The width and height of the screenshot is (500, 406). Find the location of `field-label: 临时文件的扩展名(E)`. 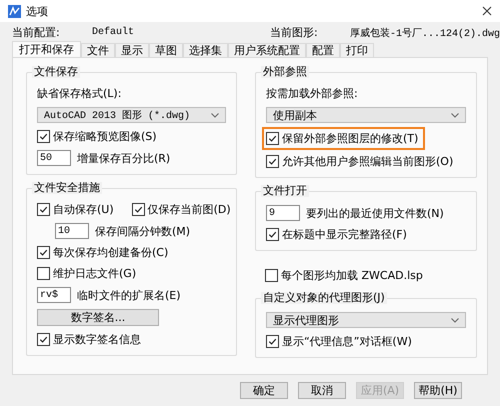

field-label: 临时文件的扩展名(E) is located at coordinates (129, 295).